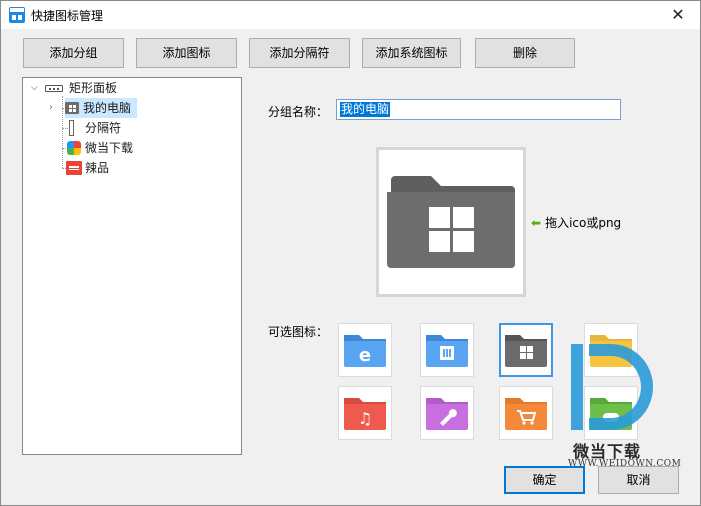 The image size is (701, 506). What do you see at coordinates (97, 168) in the screenshot?
I see `tree-item-label: 辣品` at bounding box center [97, 168].